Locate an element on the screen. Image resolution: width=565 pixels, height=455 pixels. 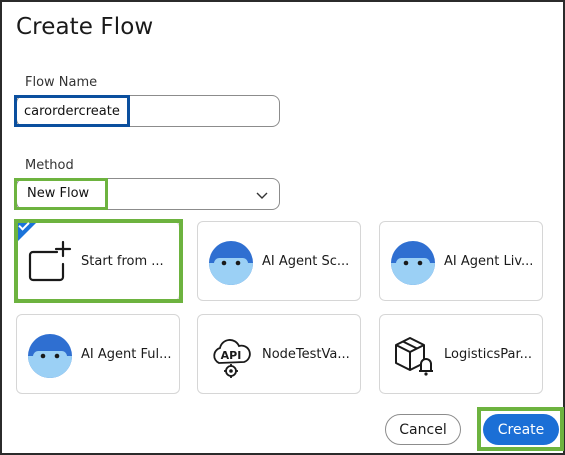
method-selected-value: New Flow is located at coordinates (58, 193).